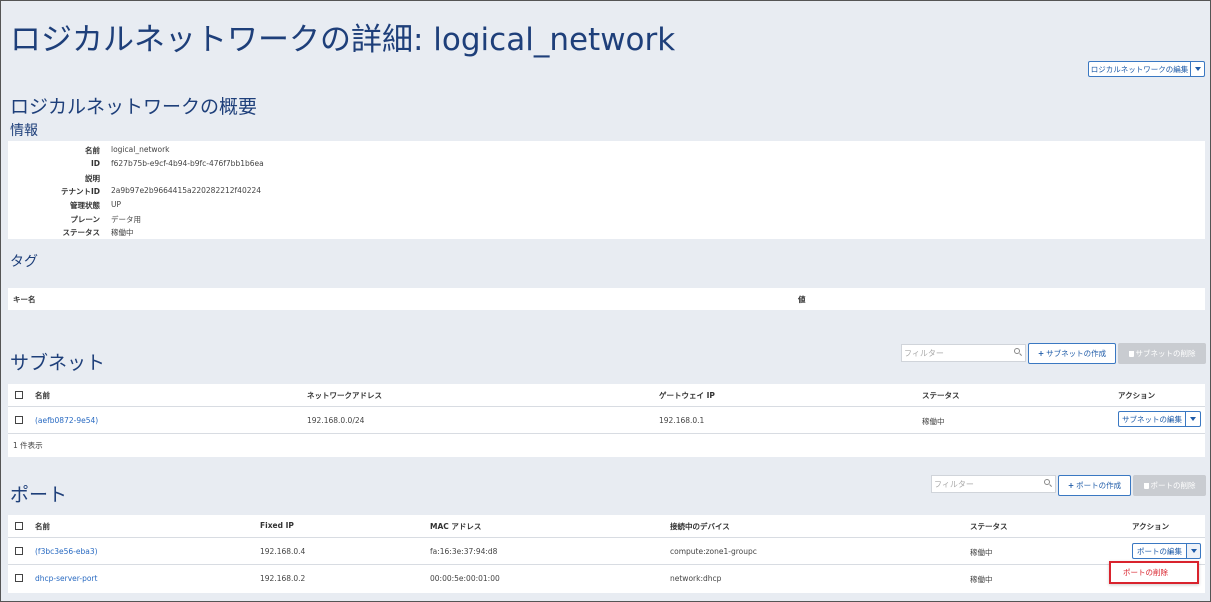 The height and width of the screenshot is (602, 1211). Describe the element at coordinates (122, 232) in the screenshot. I see `info-value: 稼働中` at that location.